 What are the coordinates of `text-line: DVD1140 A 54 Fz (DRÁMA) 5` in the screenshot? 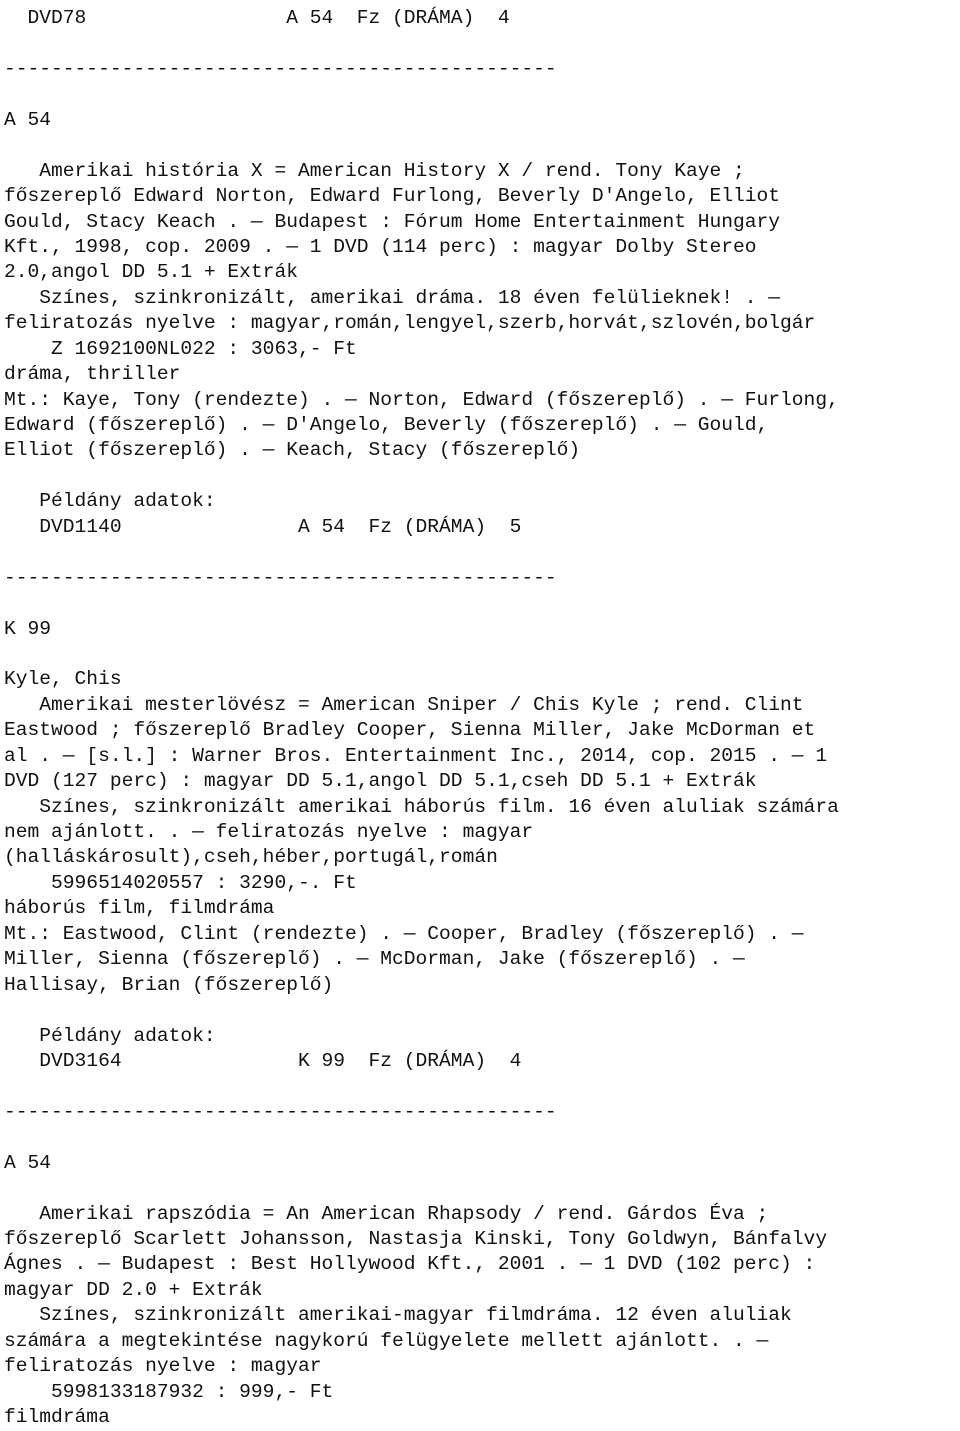 It's located at (263, 526).